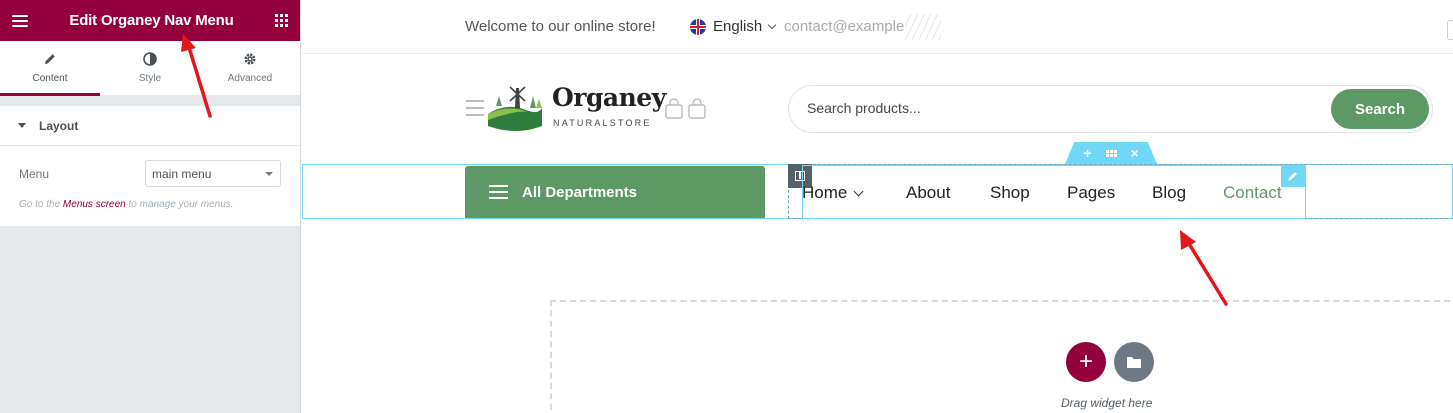  I want to click on half-circle-icon, so click(150, 59).